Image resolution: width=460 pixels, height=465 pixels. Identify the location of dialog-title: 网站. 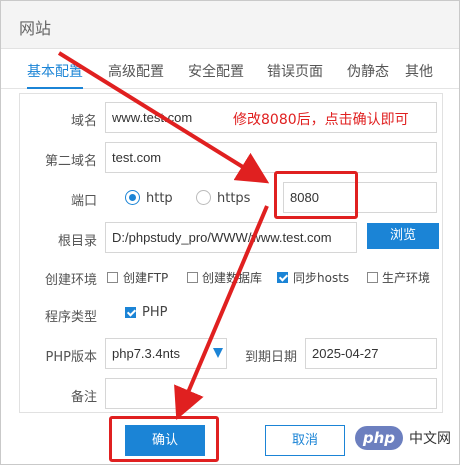
(35, 28).